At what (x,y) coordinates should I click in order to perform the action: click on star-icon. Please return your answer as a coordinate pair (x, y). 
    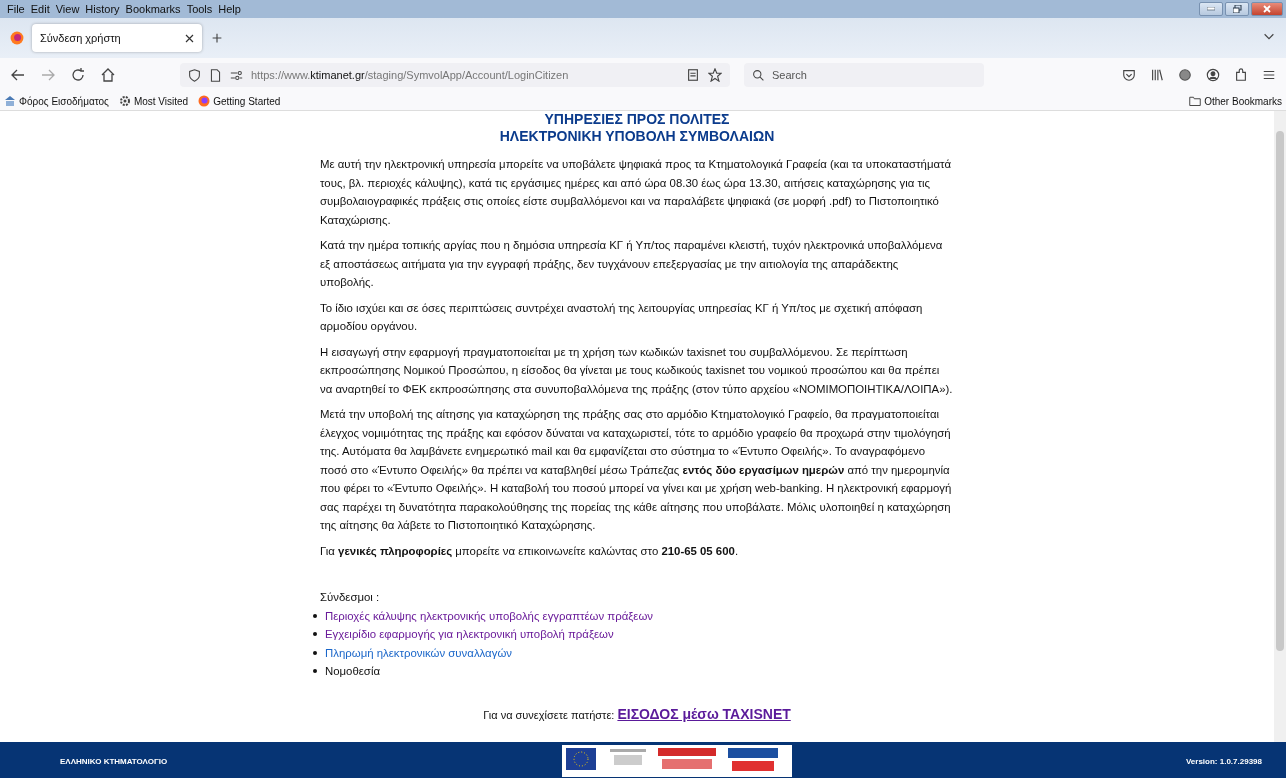
    Looking at the image, I should click on (715, 75).